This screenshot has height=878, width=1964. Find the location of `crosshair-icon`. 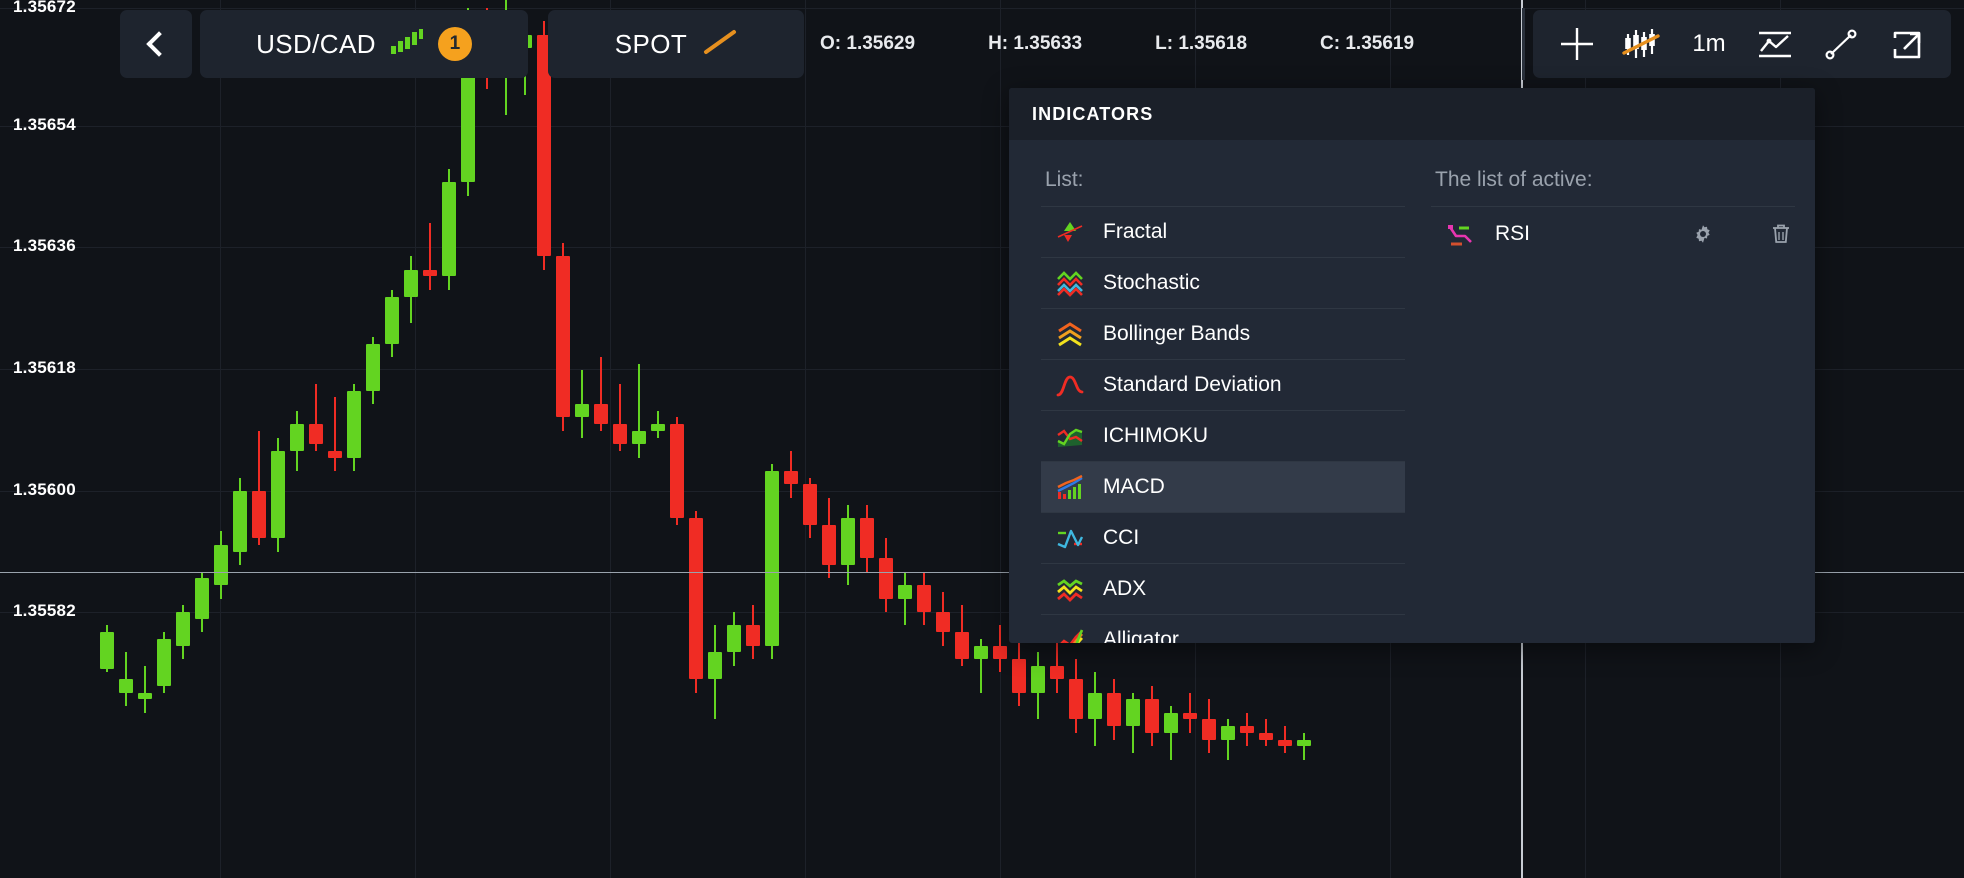

crosshair-icon is located at coordinates (1577, 44).